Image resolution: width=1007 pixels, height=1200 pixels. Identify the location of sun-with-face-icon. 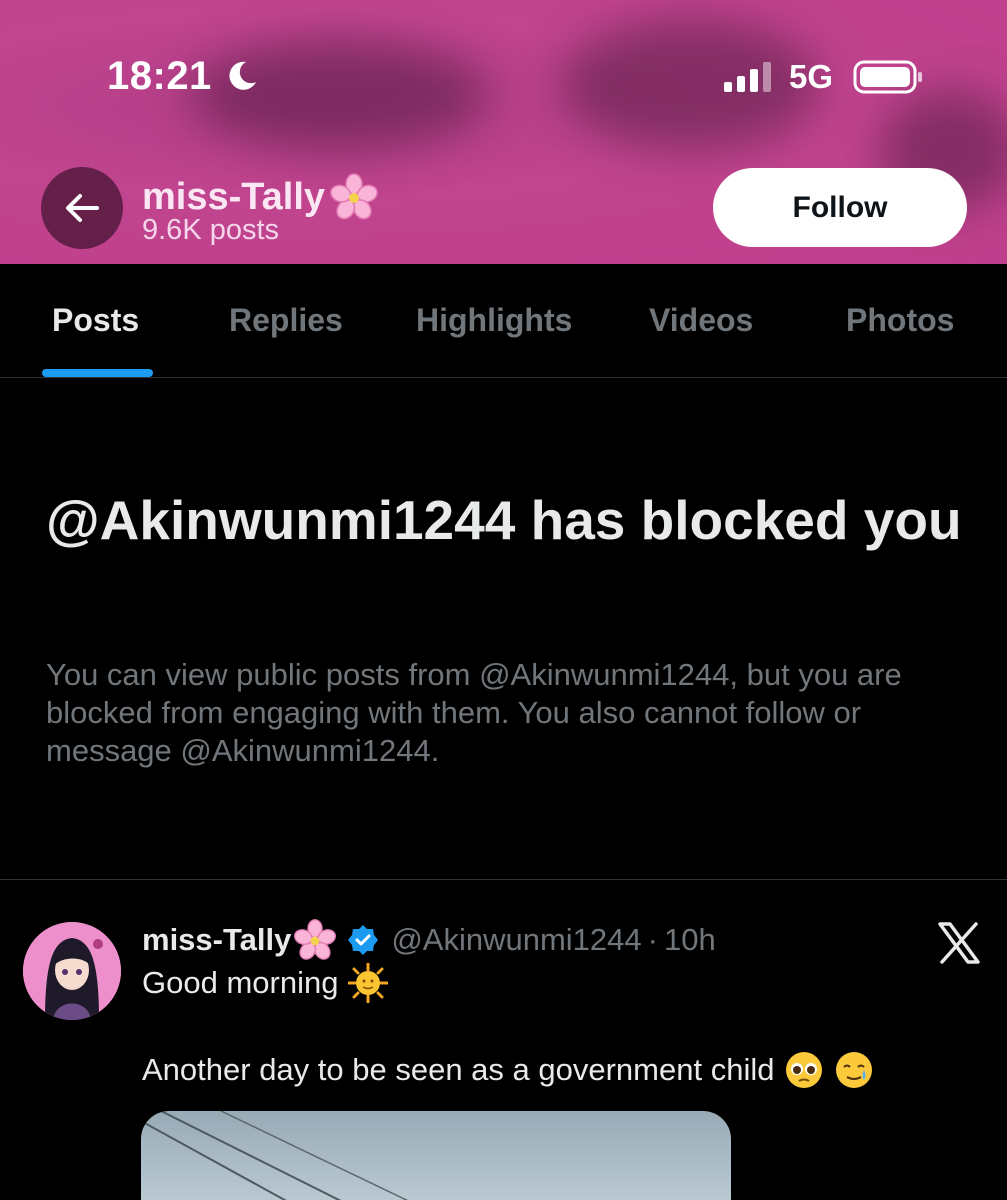
(368, 983).